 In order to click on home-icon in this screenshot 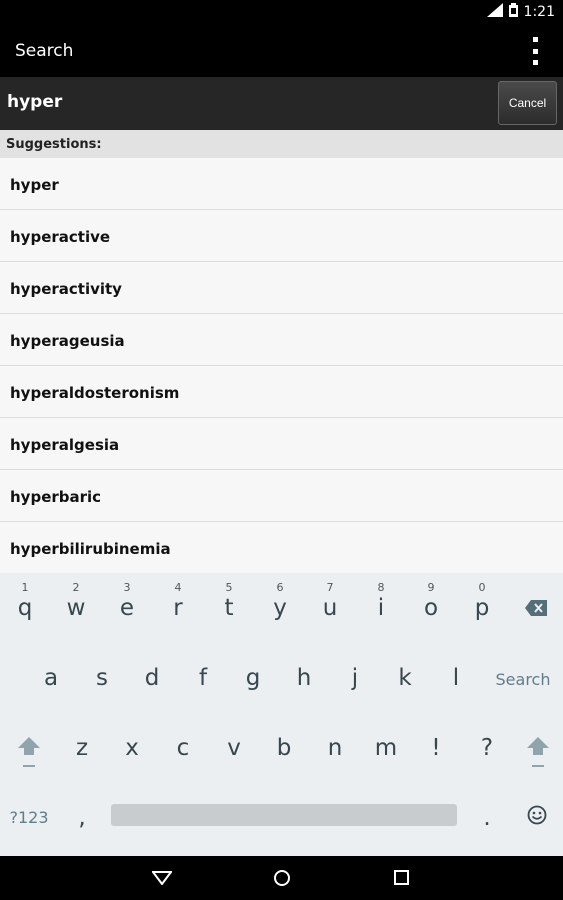, I will do `click(282, 880)`.